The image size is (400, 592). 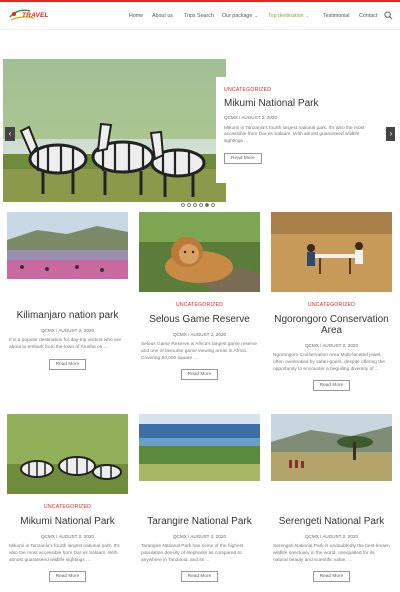 What do you see at coordinates (336, 16) in the screenshot?
I see `nav-testimonial: Testimonial` at bounding box center [336, 16].